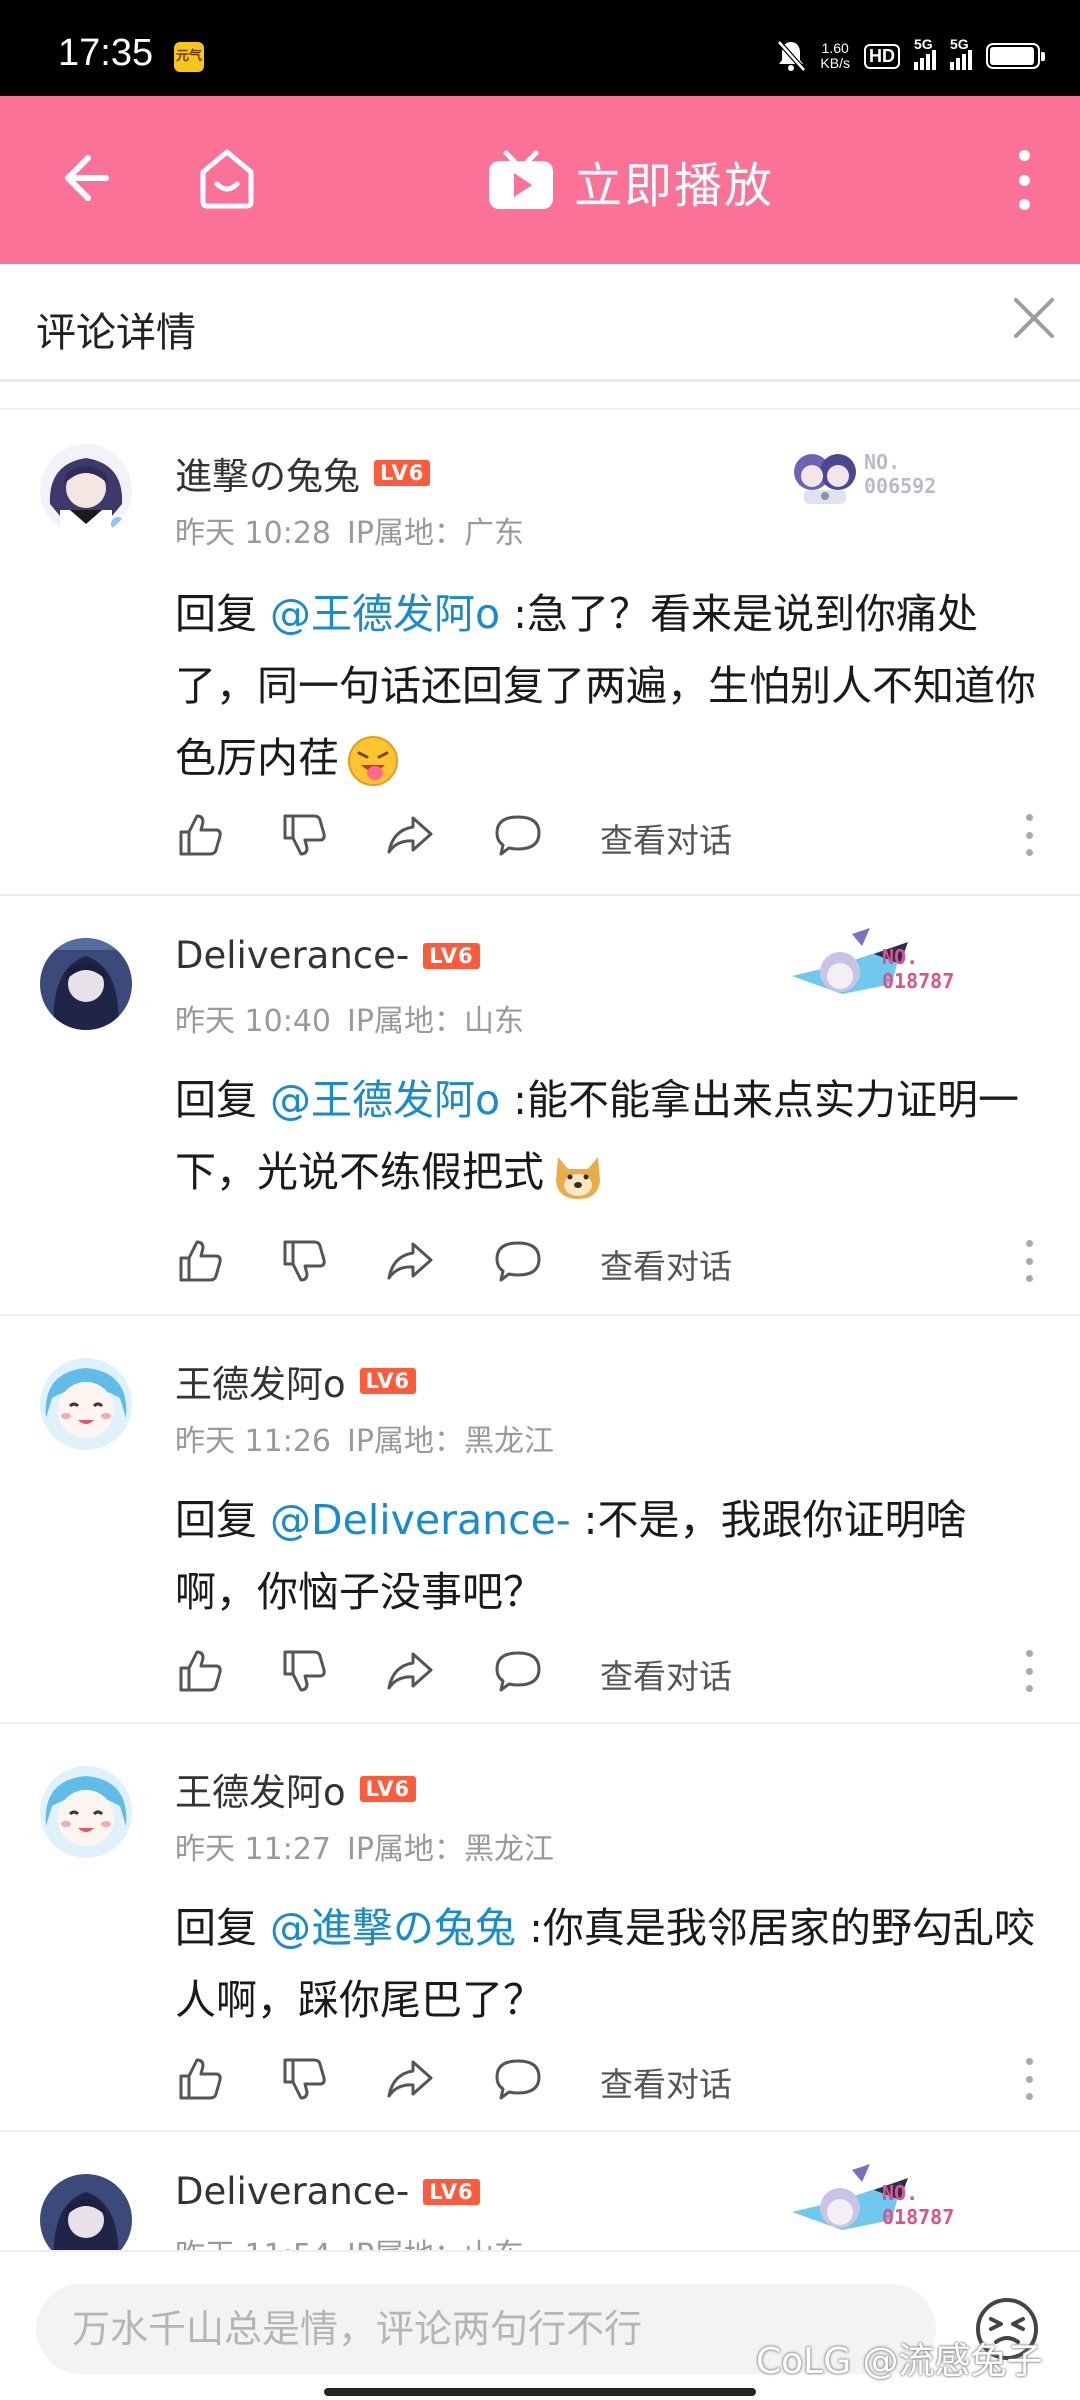  Describe the element at coordinates (253, 2244) in the screenshot. I see `comment-time: 昨天 11:54` at that location.